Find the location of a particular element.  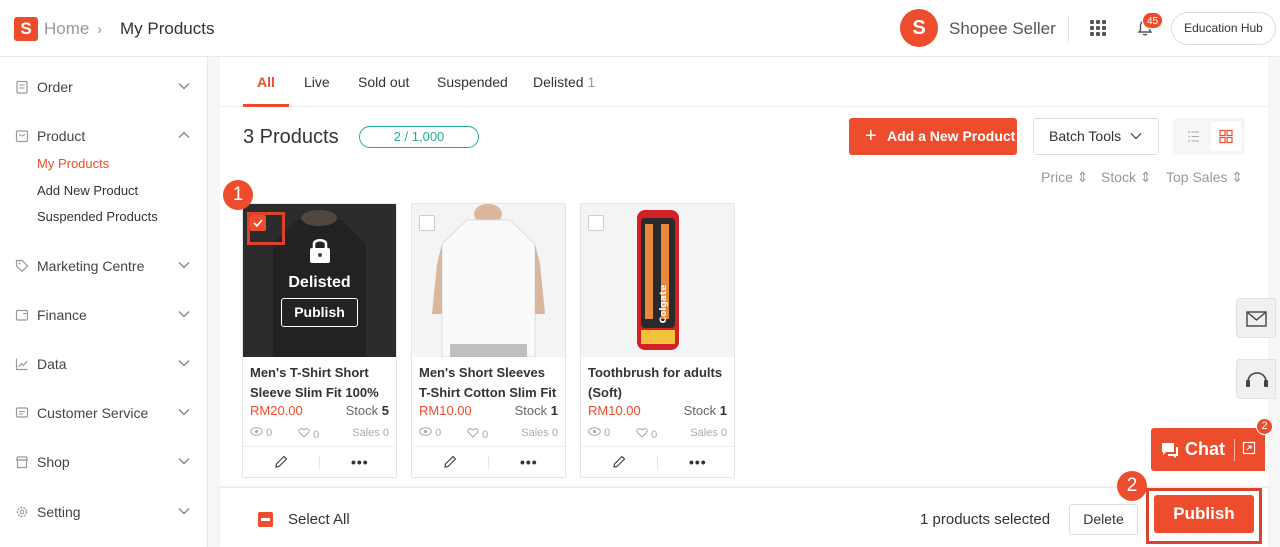

lock-icon is located at coordinates (320, 250).